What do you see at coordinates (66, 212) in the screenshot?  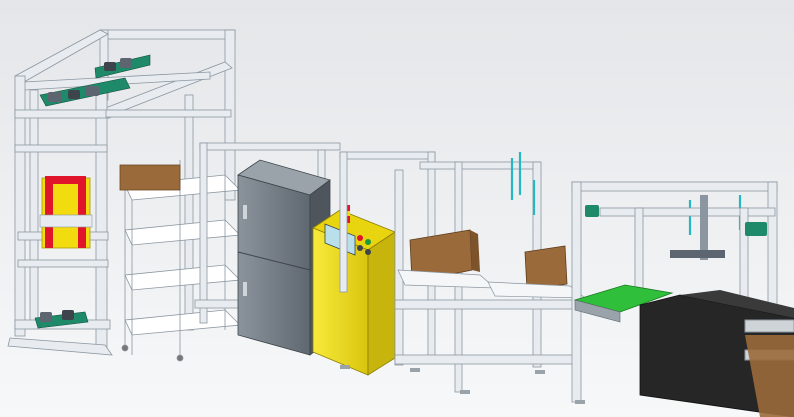 I see `lift-carriage` at bounding box center [66, 212].